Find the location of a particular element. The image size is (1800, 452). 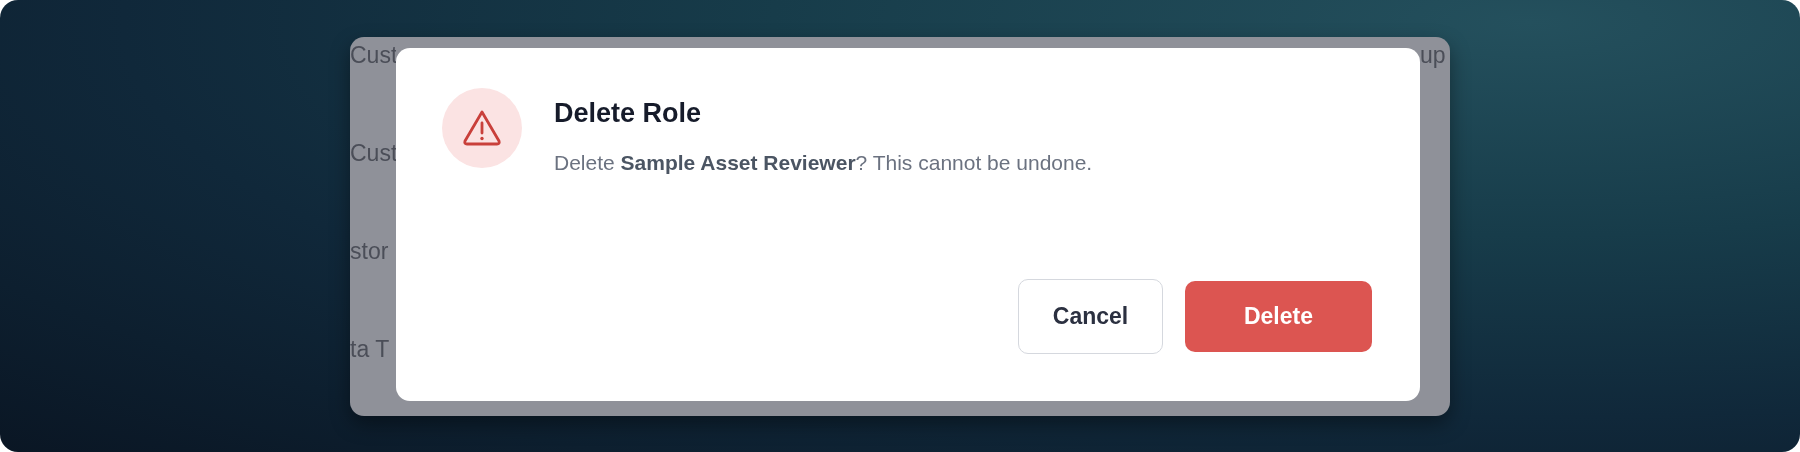

warning-icon is located at coordinates (482, 128).